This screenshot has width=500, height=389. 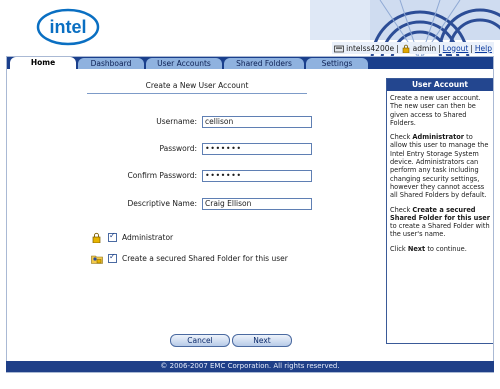 I want to click on next-button: Next, so click(x=262, y=340).